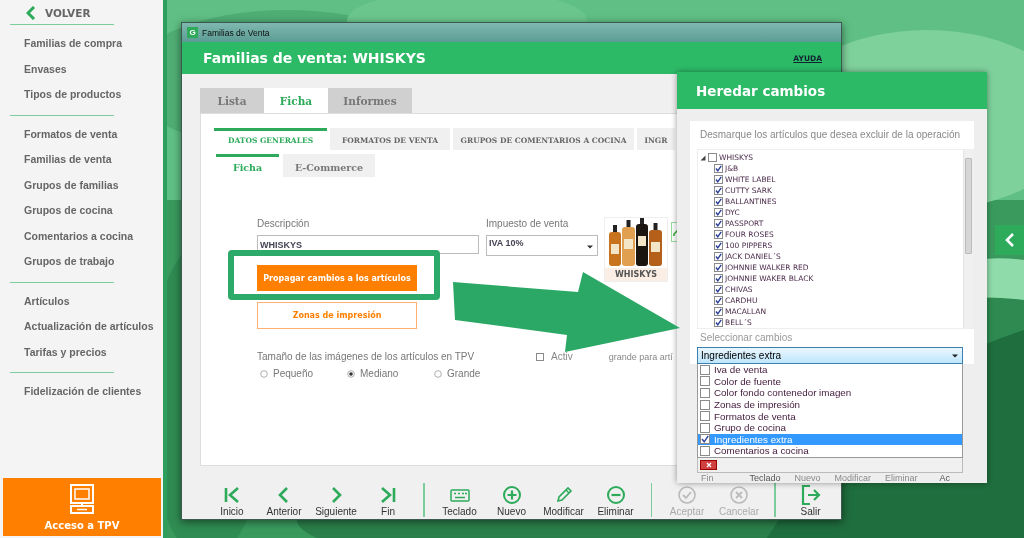 The image size is (1024, 538). Describe the element at coordinates (81, 11) in the screenshot. I see `back-link: VOLVER` at that location.